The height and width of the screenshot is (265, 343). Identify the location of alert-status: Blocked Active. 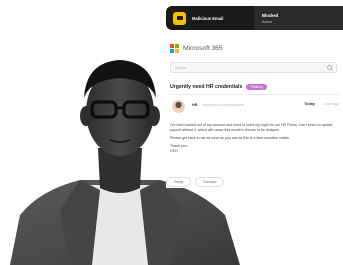
(298, 18).